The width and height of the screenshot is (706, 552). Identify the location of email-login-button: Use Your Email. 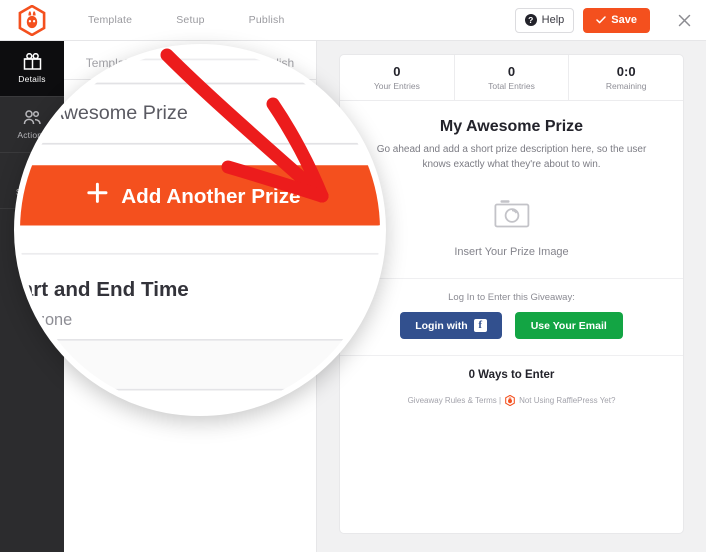
(568, 325).